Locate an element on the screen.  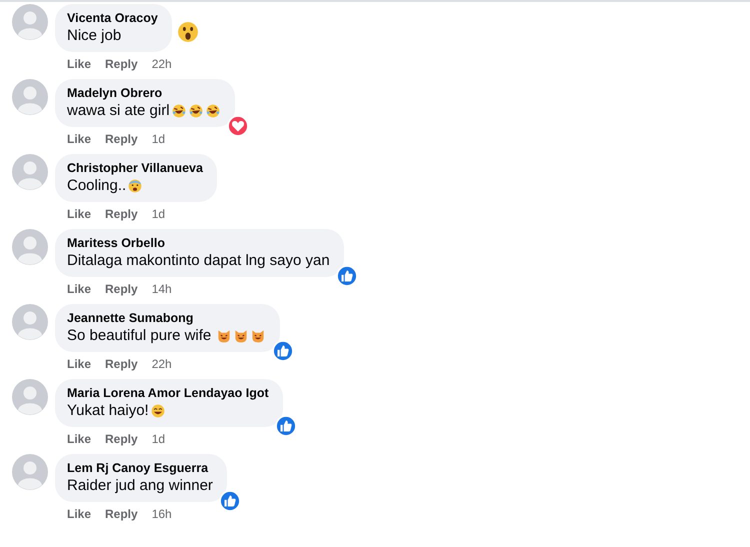
grinning-emoji-icon is located at coordinates (158, 410).